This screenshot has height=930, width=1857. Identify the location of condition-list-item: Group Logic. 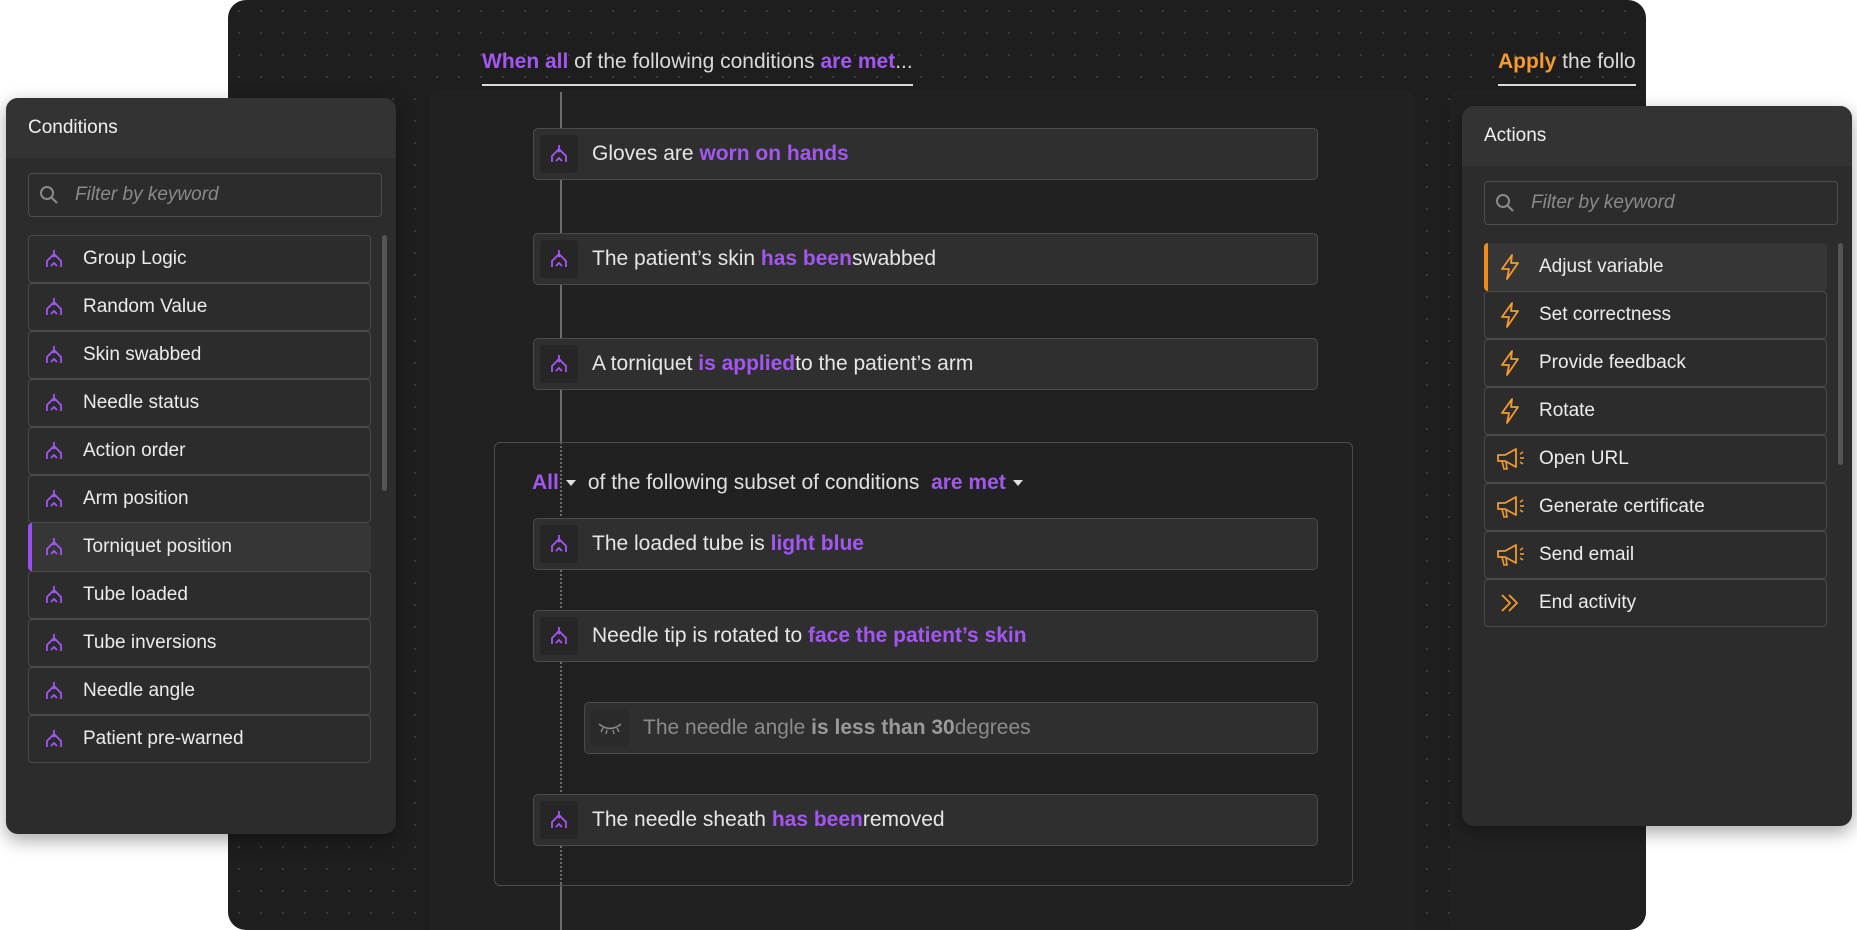
(199, 259).